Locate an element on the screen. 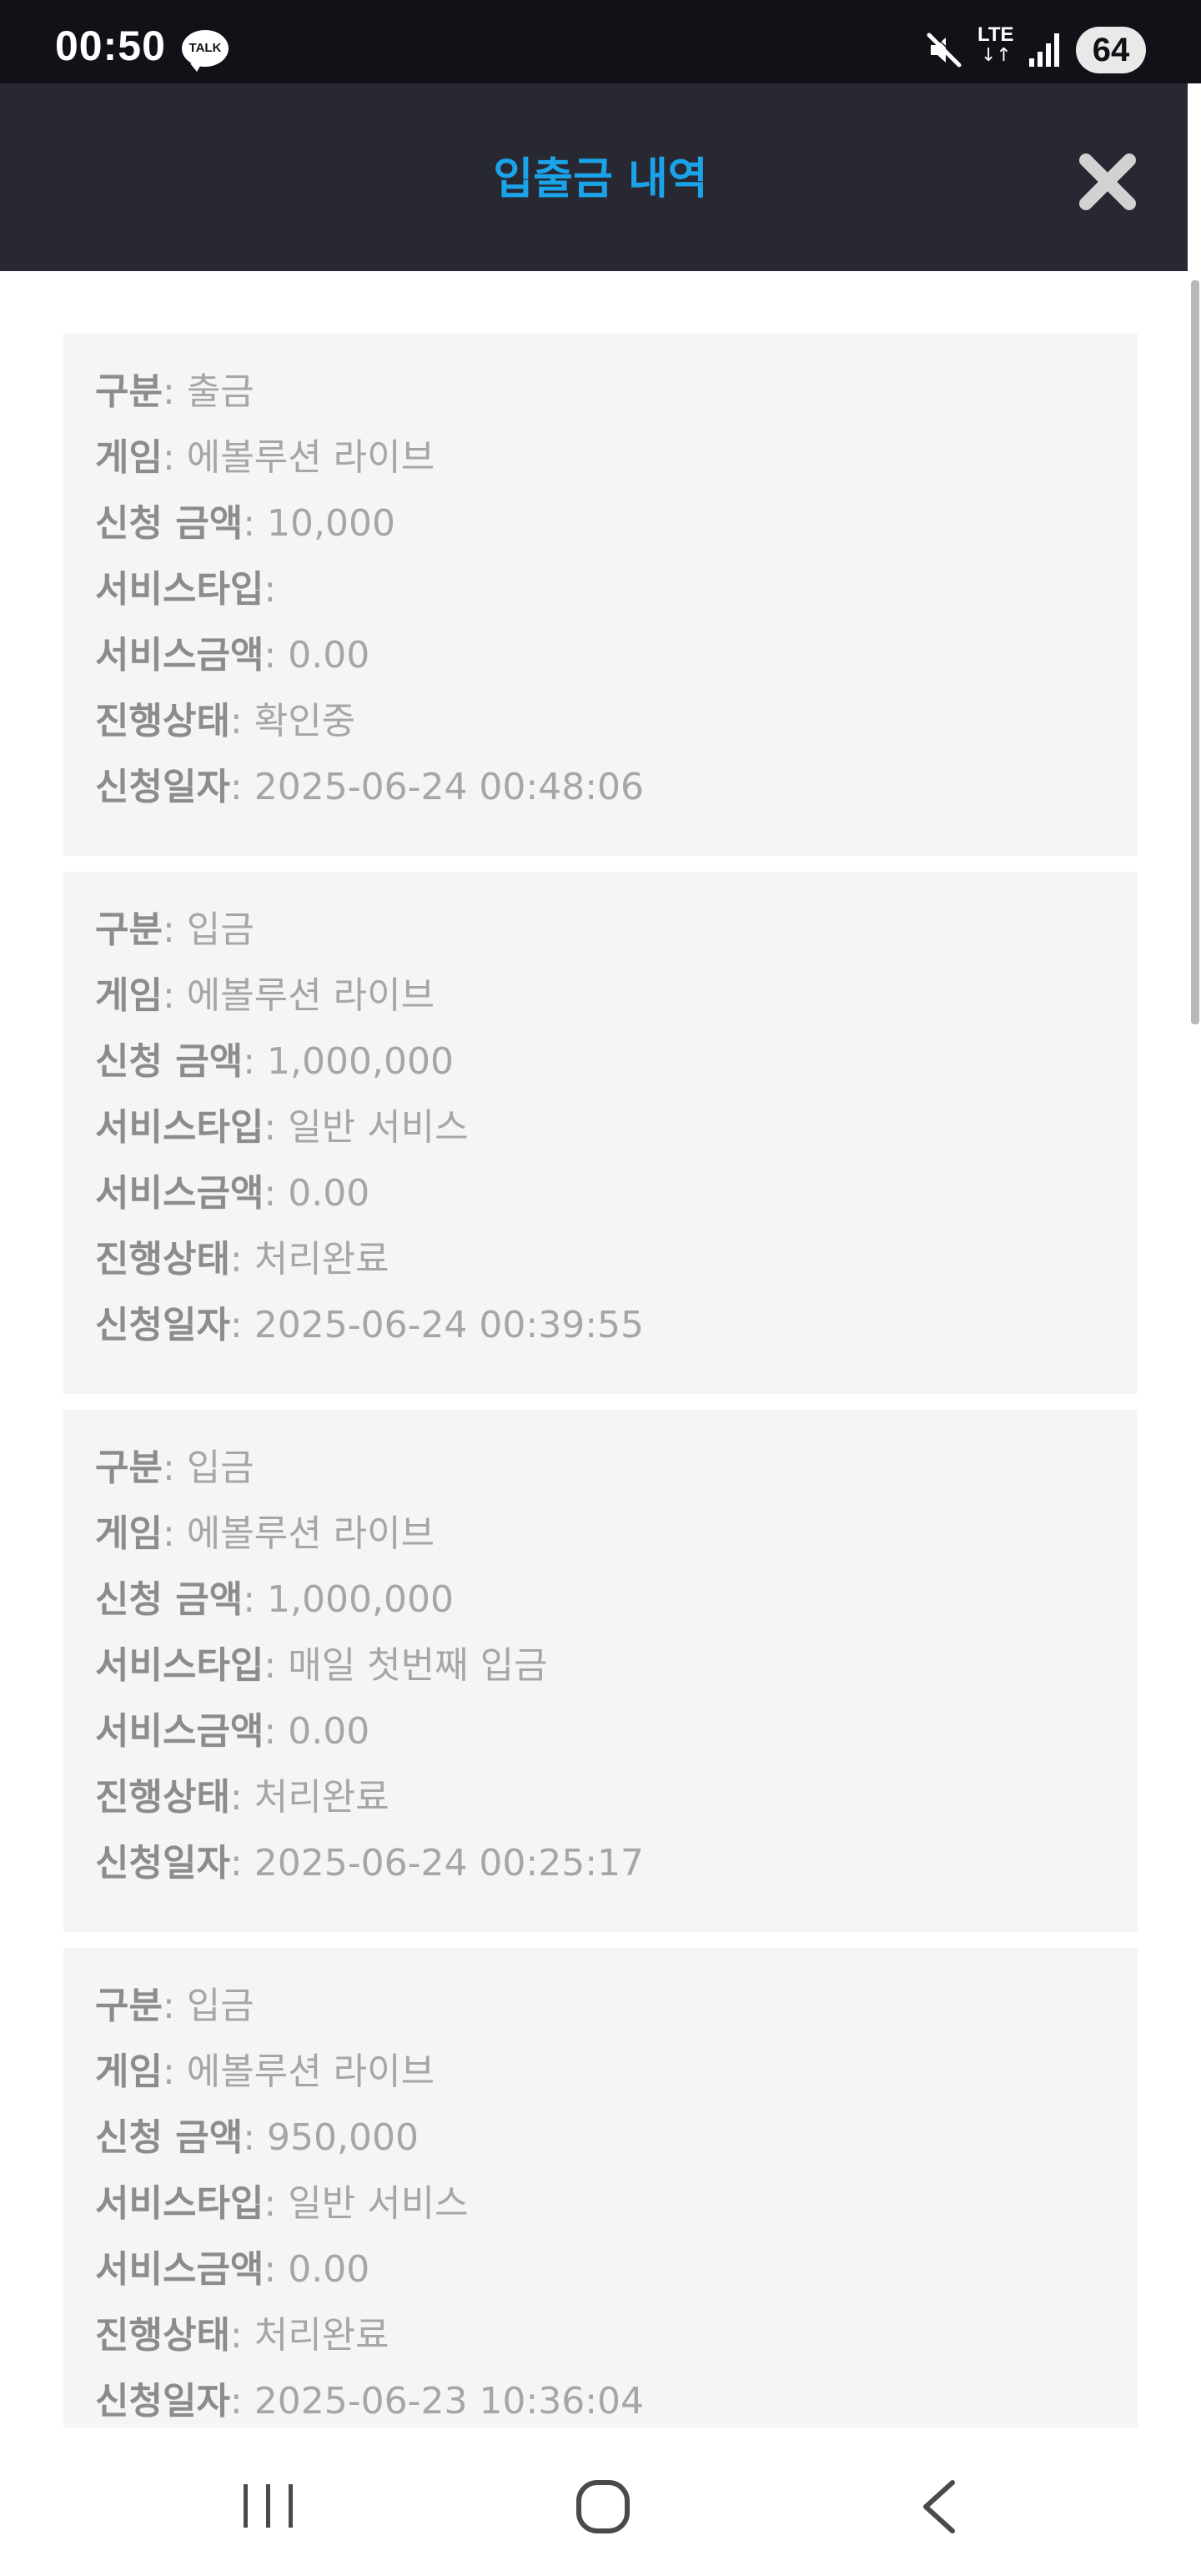 The height and width of the screenshot is (2576, 1201). row-amount: 신청 금액: 950,000 is located at coordinates (257, 2138).